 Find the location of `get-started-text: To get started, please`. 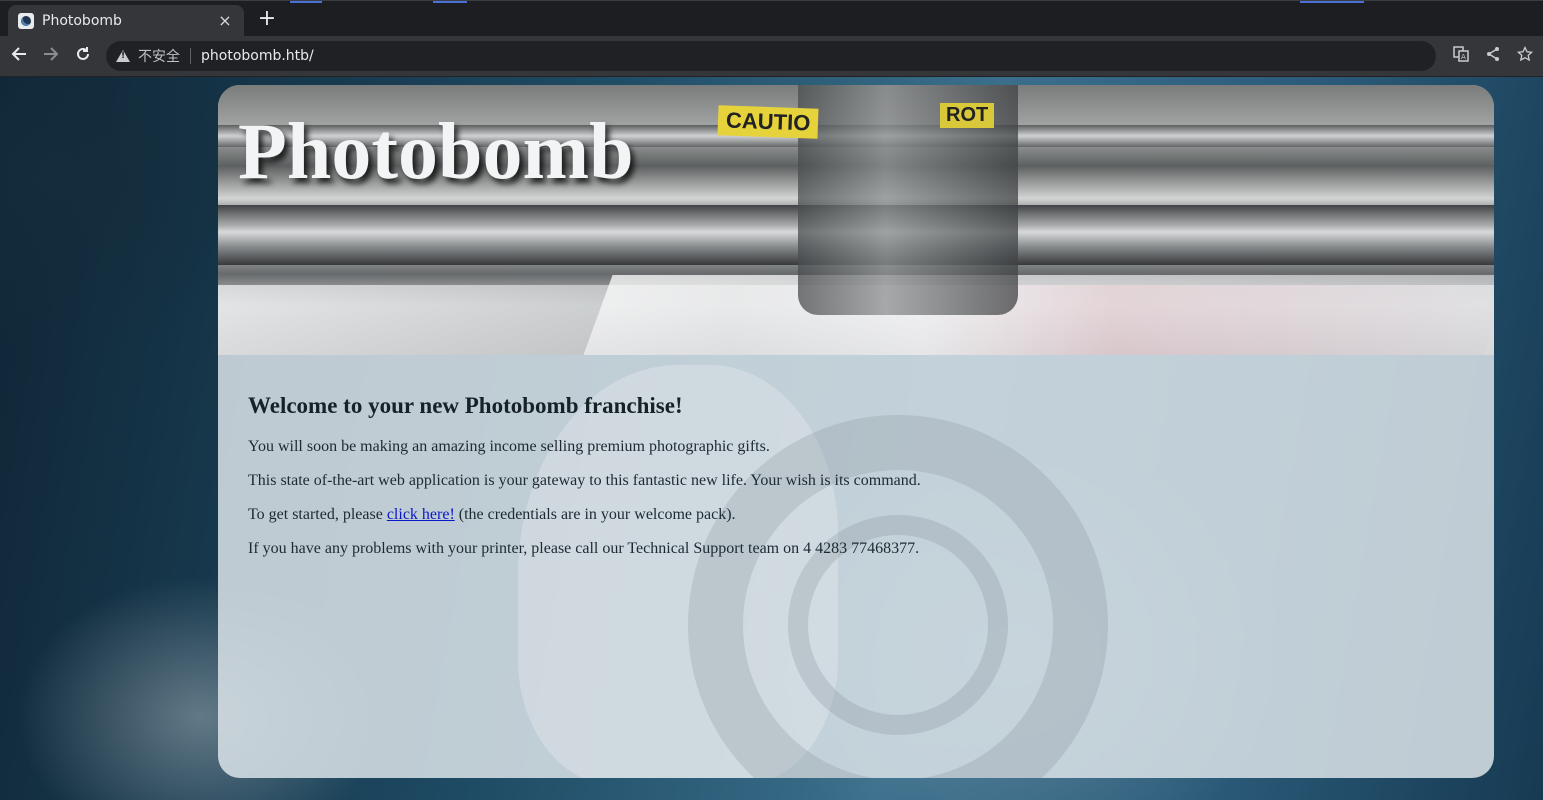

get-started-text: To get started, please is located at coordinates (317, 514).